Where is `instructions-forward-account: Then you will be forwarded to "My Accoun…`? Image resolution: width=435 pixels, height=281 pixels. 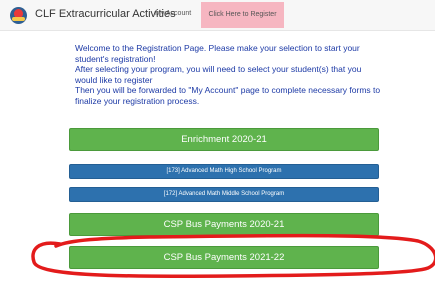 instructions-forward-account: Then you will be forwarded to "My Accoun… is located at coordinates (228, 95).